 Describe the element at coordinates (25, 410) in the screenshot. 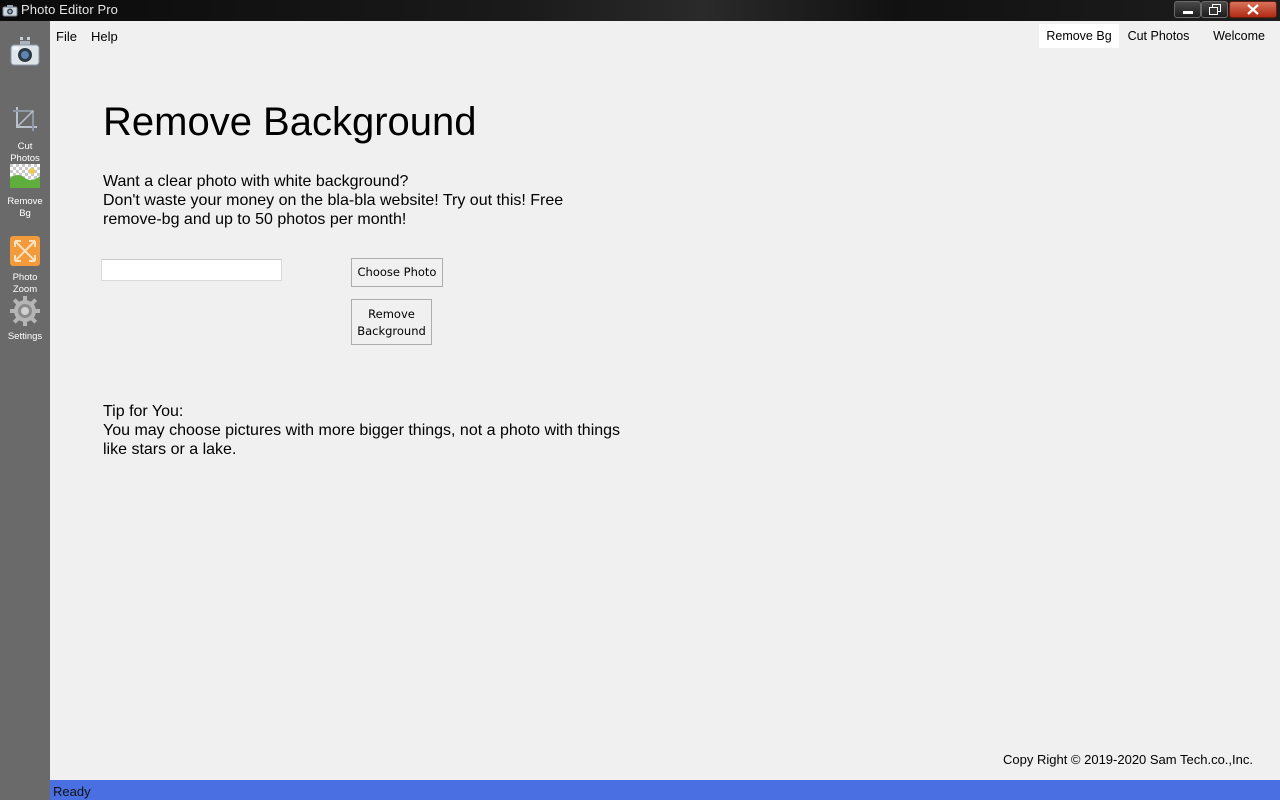

I see `sidebar: Cut Photos Remove Bg Photo Zoom Settings` at that location.